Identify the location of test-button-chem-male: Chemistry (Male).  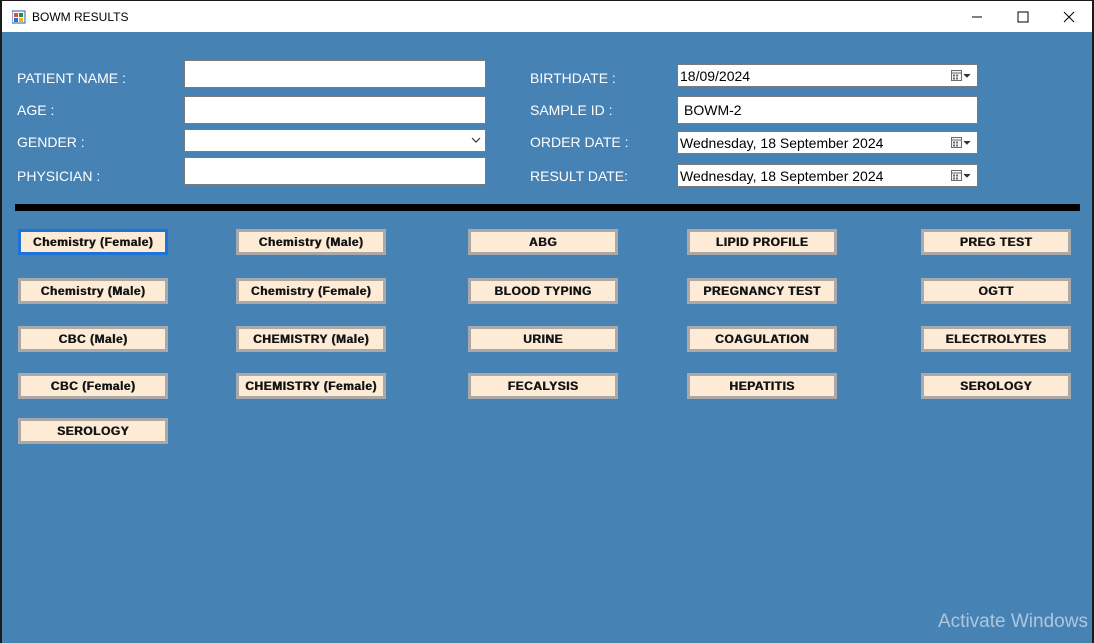
(311, 242).